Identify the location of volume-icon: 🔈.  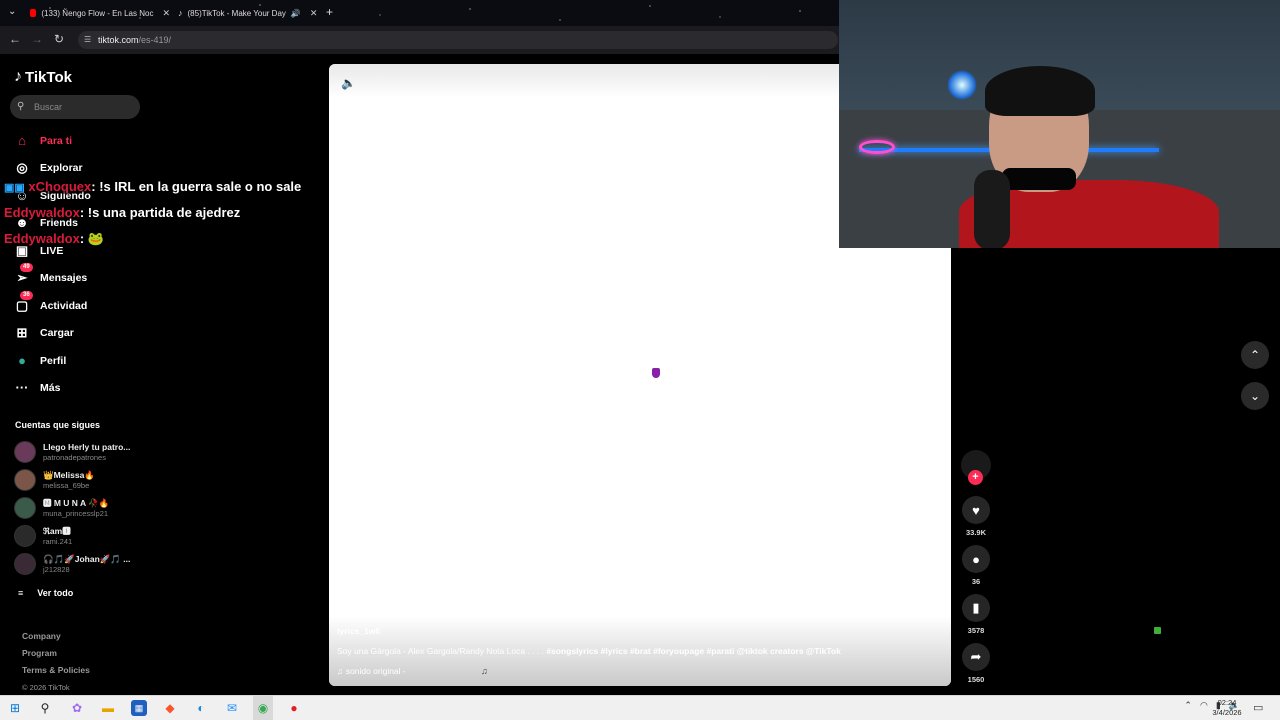
(348, 83).